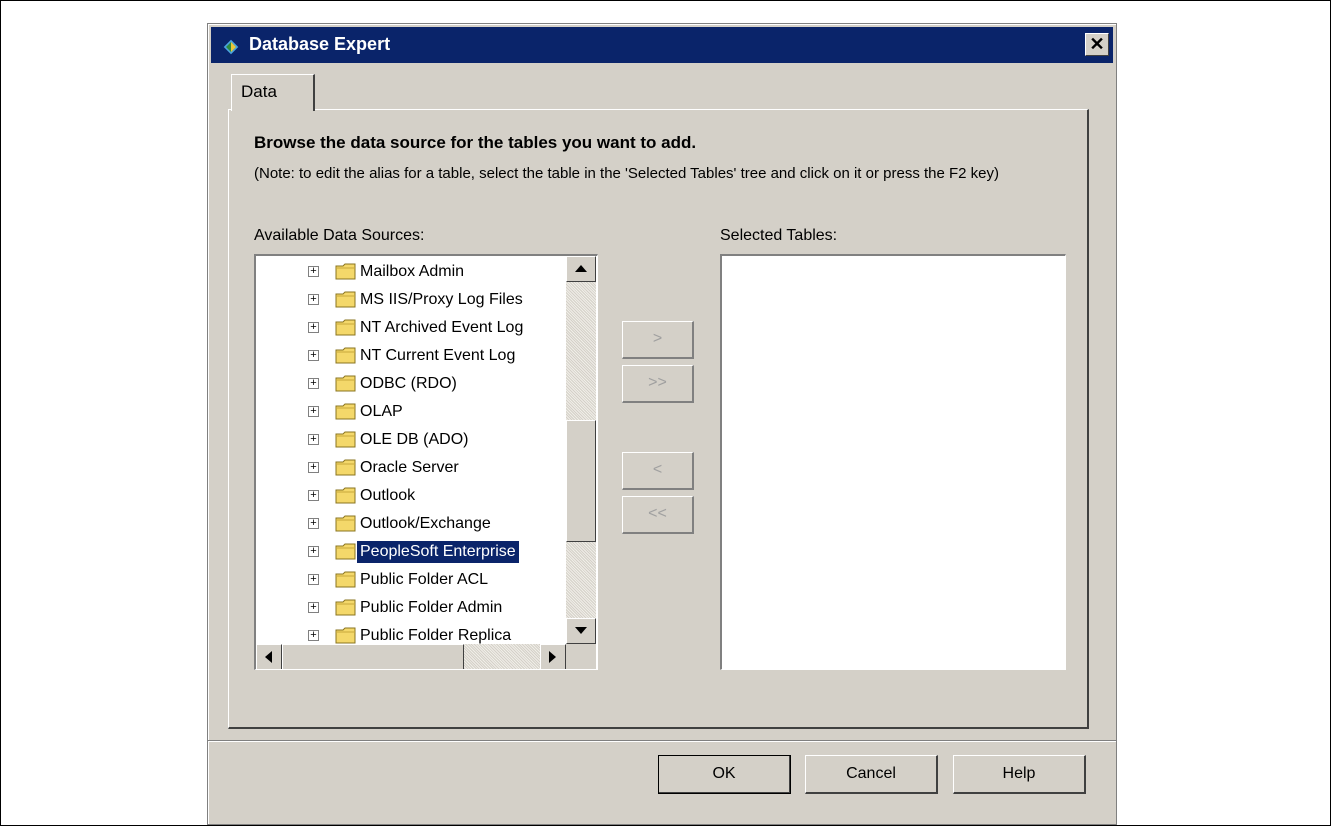  I want to click on tab-data: Data, so click(273, 92).